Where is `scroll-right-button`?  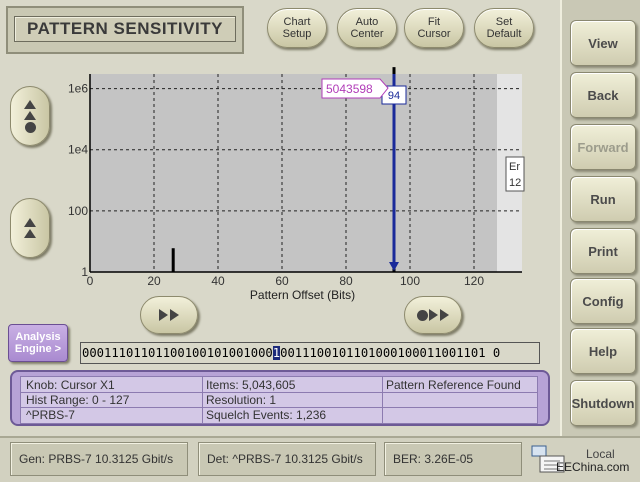
scroll-right-button is located at coordinates (169, 315).